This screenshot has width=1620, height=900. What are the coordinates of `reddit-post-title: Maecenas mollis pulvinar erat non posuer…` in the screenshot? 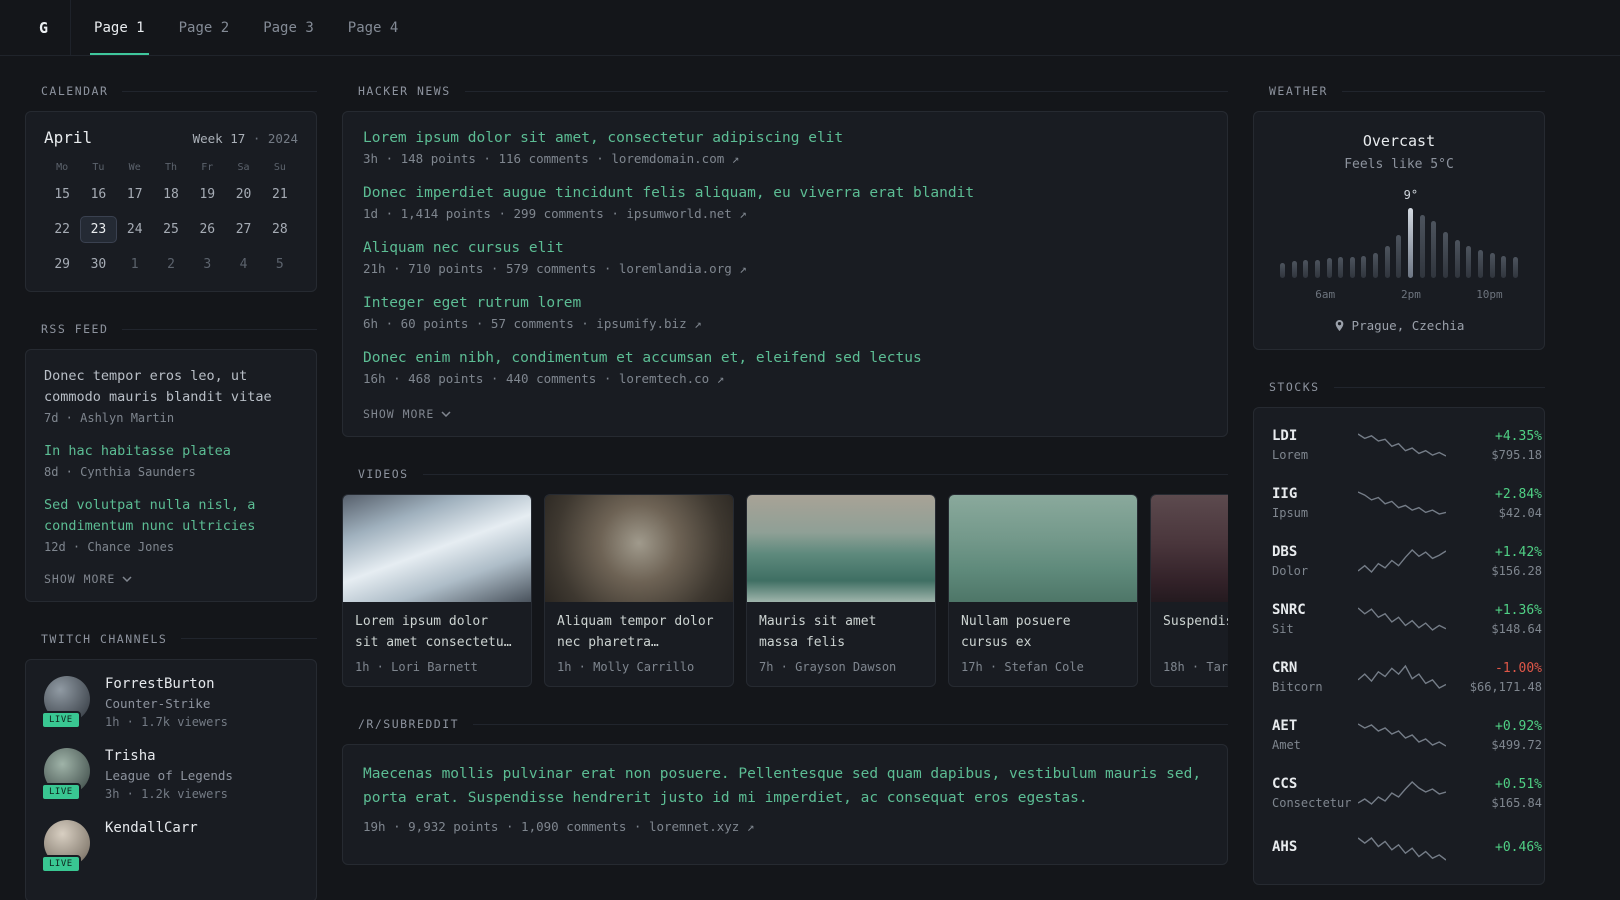 It's located at (785, 787).